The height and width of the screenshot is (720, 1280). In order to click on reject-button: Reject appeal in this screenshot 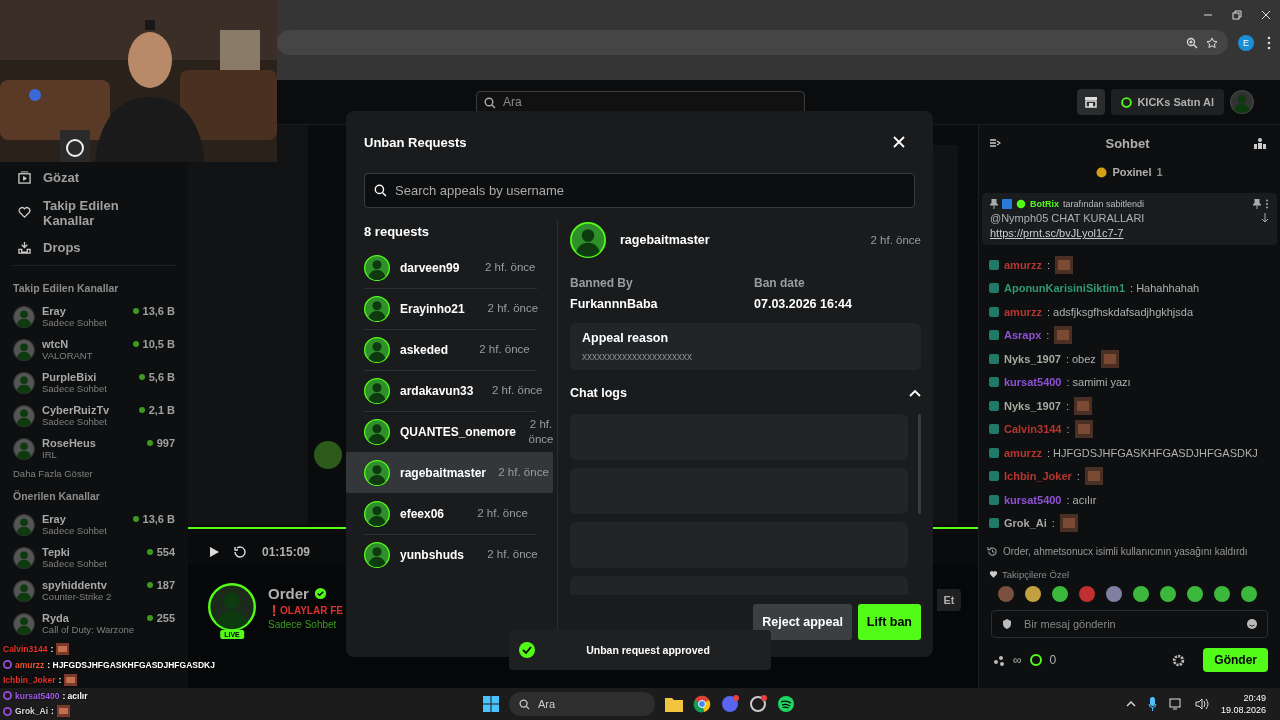, I will do `click(802, 622)`.